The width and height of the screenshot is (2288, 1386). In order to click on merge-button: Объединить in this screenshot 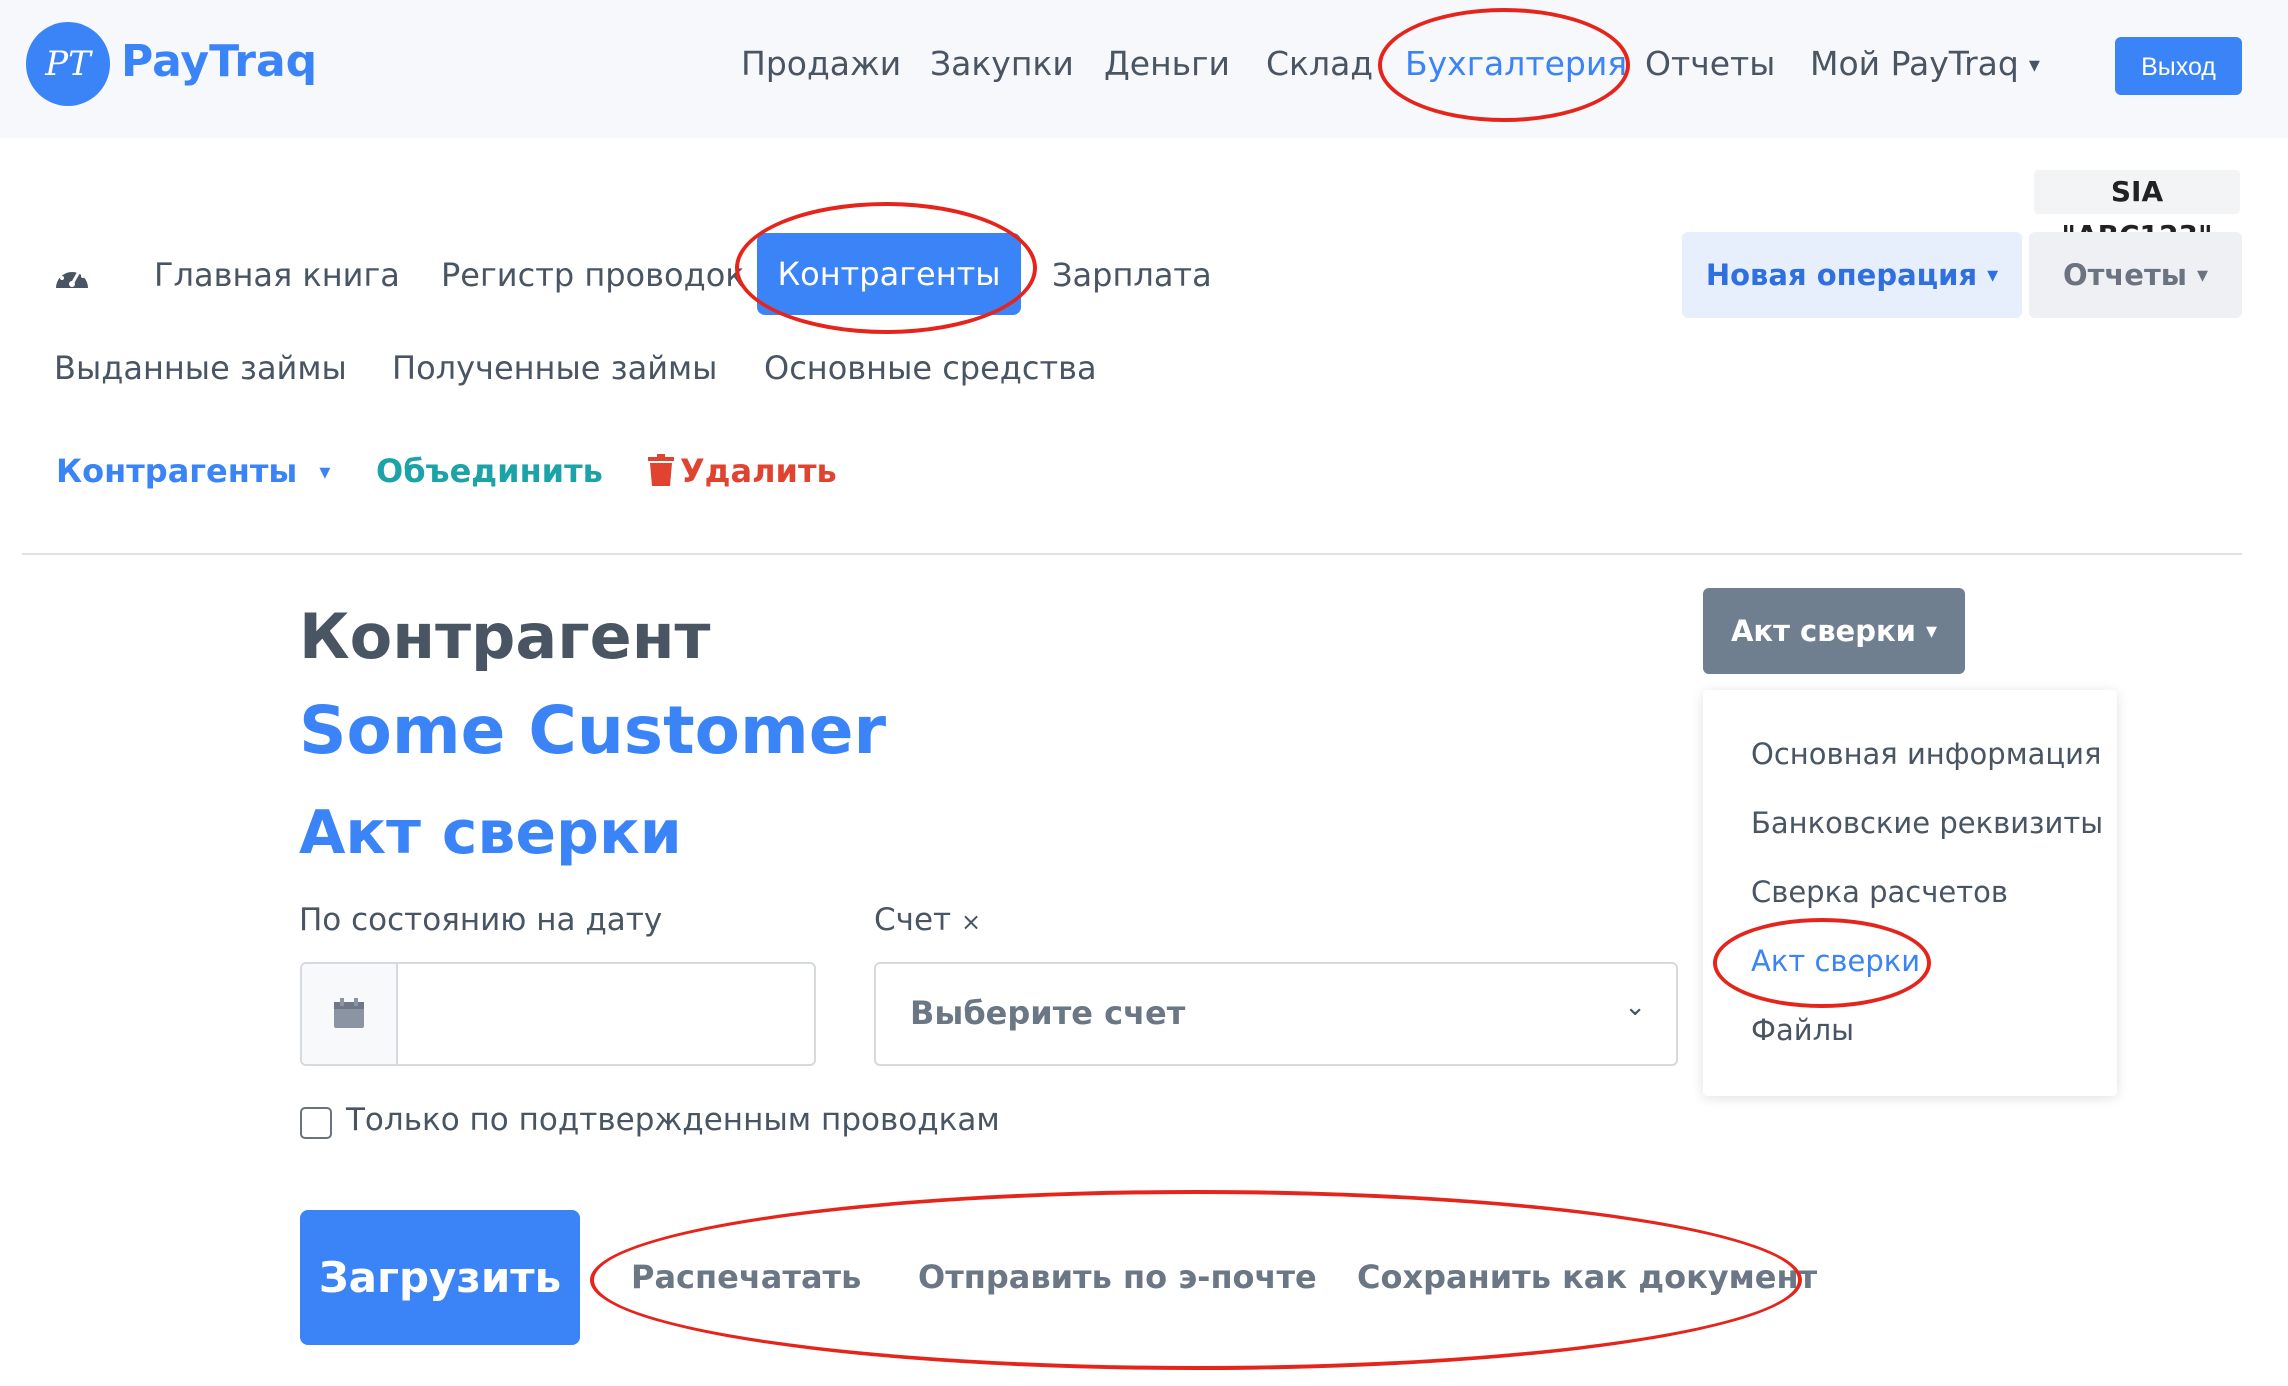, I will do `click(489, 471)`.